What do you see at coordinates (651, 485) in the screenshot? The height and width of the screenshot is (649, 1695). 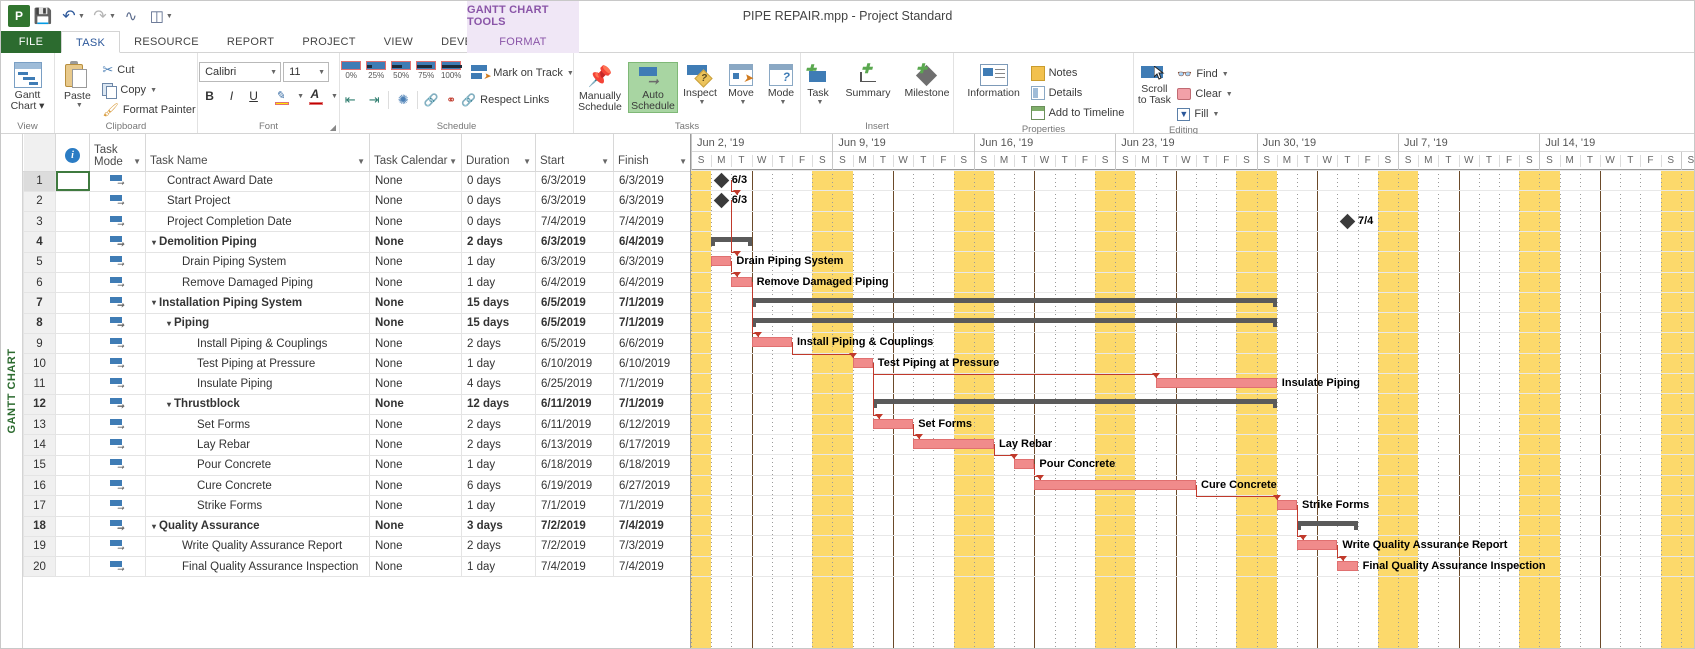 I see `row-finish-cell: 6/27/2019` at bounding box center [651, 485].